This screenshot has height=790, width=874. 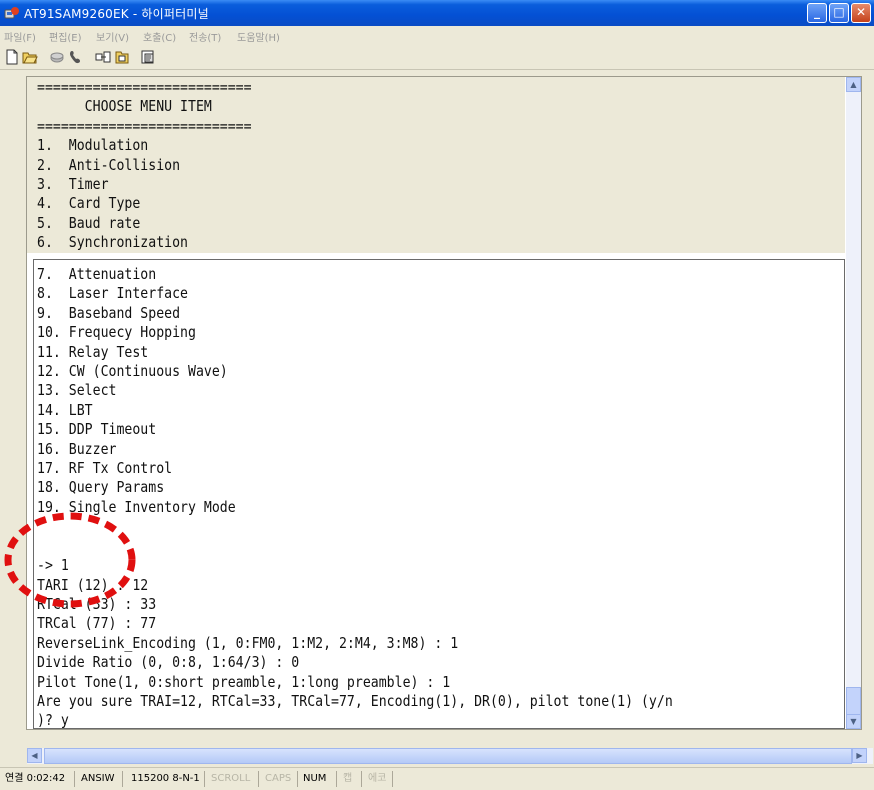 What do you see at coordinates (817, 13) in the screenshot?
I see `minimize-button: _` at bounding box center [817, 13].